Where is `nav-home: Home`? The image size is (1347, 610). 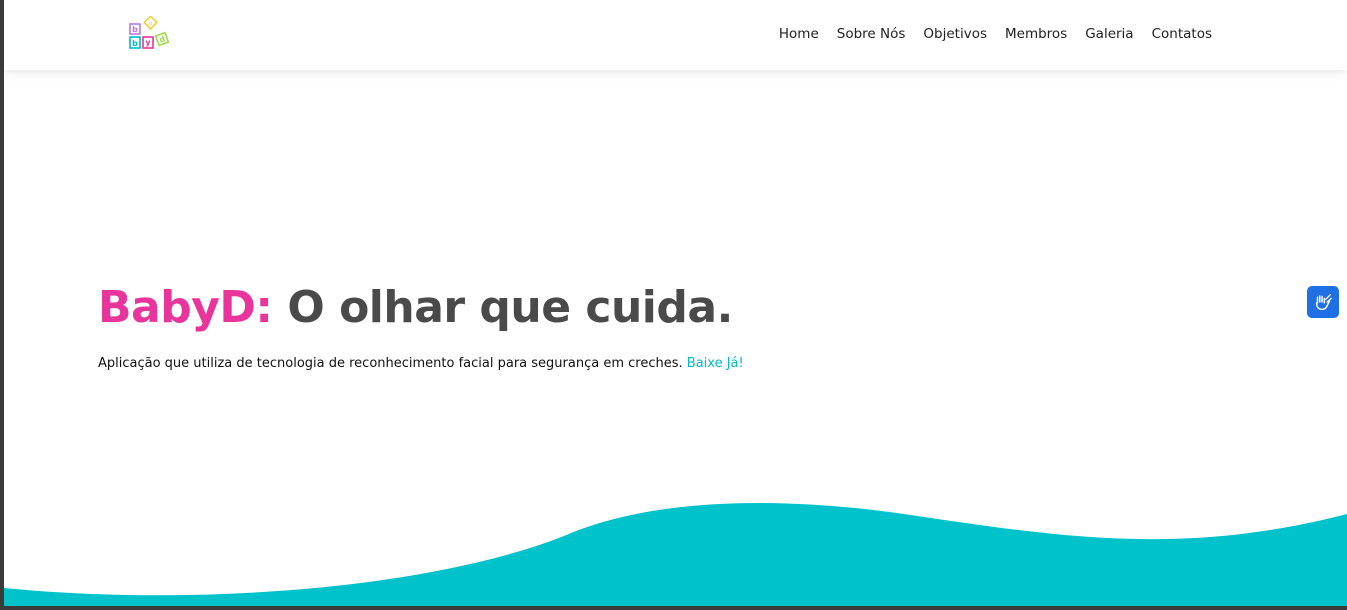 nav-home: Home is located at coordinates (799, 34).